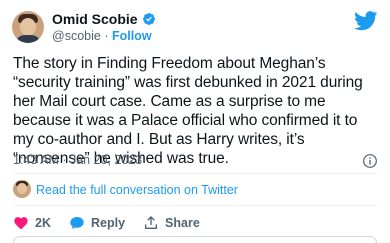 This screenshot has height=243, width=390. I want to click on tweet-timestamp: 1:43 AM · Jan 20, 2023, so click(77, 160).